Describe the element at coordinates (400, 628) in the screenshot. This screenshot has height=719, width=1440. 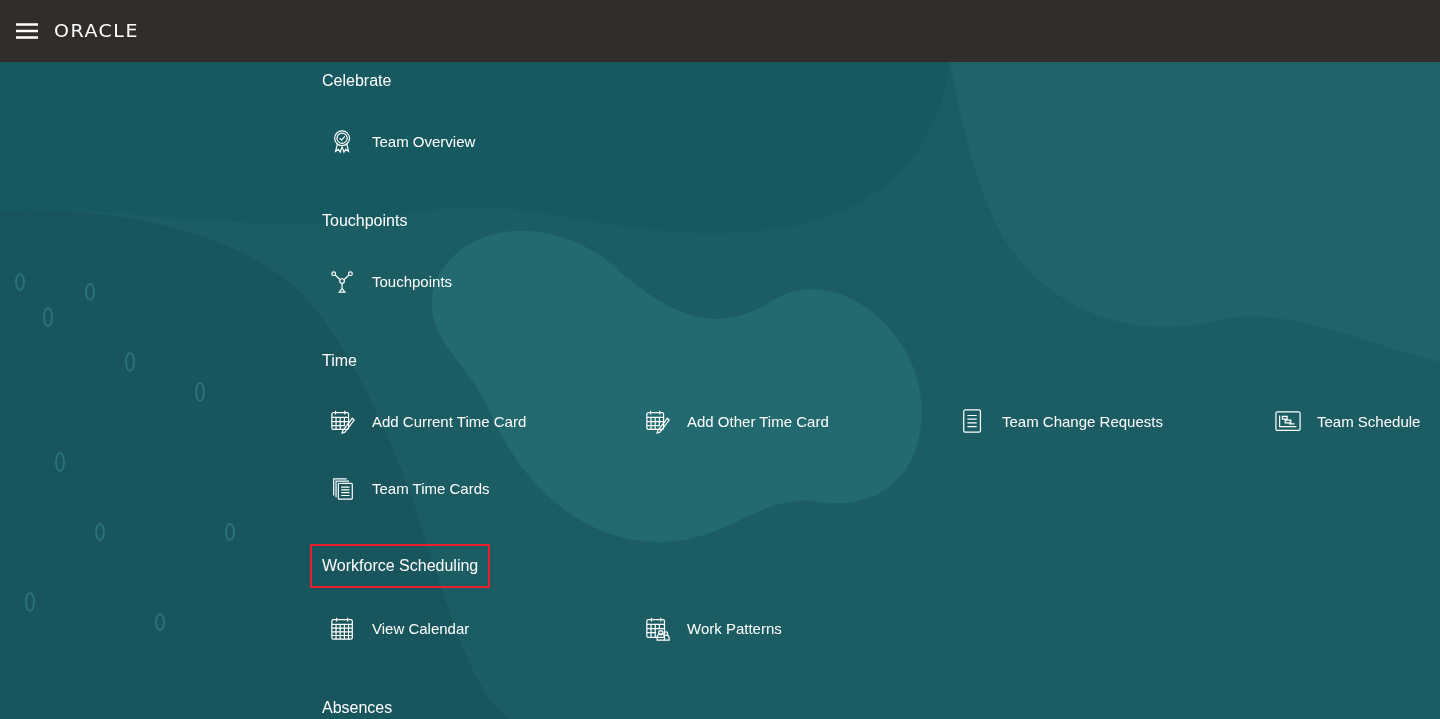
I see `app-link: View Calendar` at that location.